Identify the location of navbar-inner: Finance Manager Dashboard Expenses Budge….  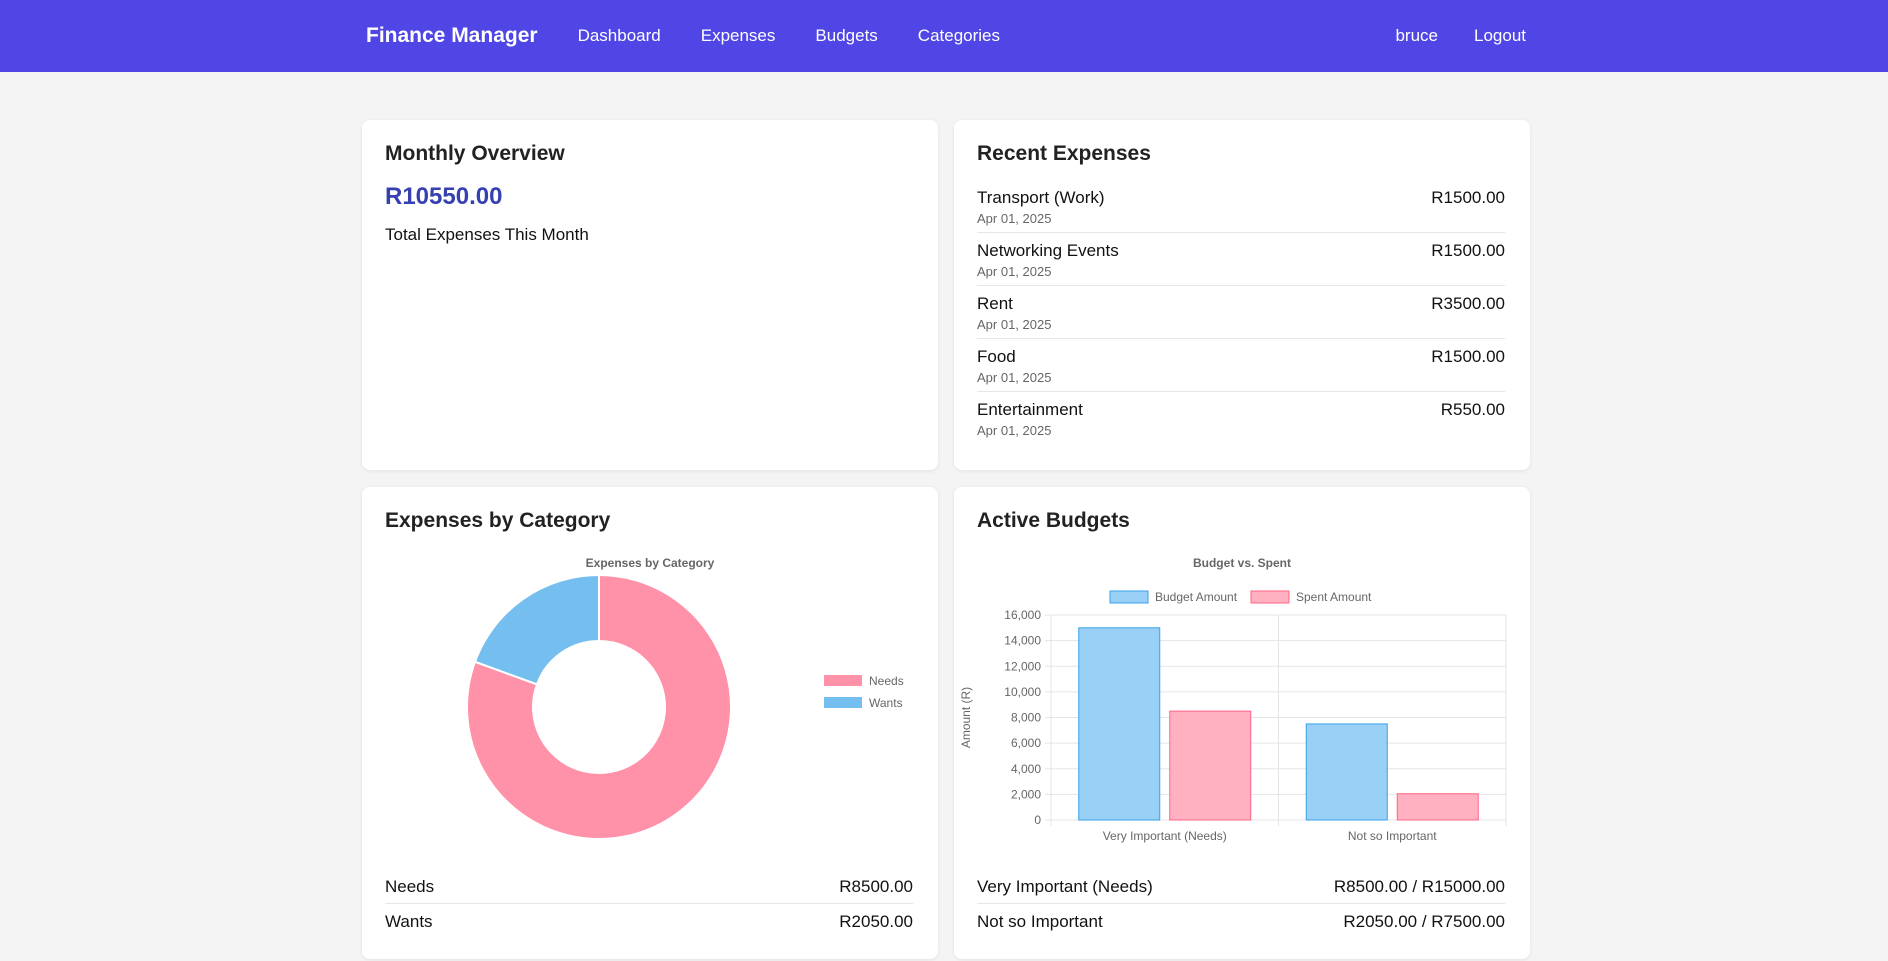
(946, 36).